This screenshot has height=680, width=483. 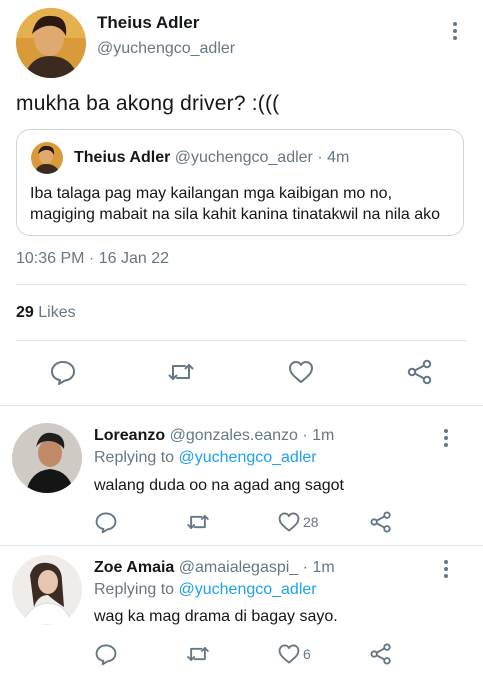 I want to click on reply-author-name: Loreanzo, so click(x=129, y=435).